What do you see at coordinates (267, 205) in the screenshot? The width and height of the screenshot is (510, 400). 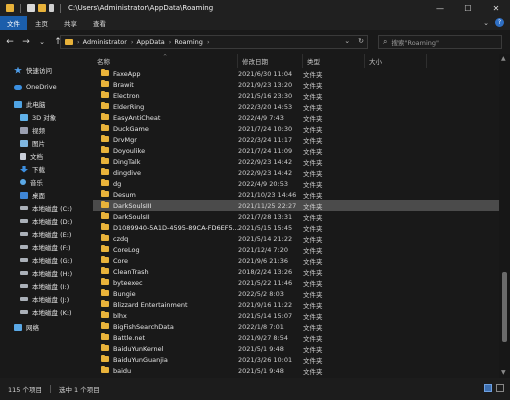 I see `file-modified-date: 2021/11/25 22:27` at bounding box center [267, 205].